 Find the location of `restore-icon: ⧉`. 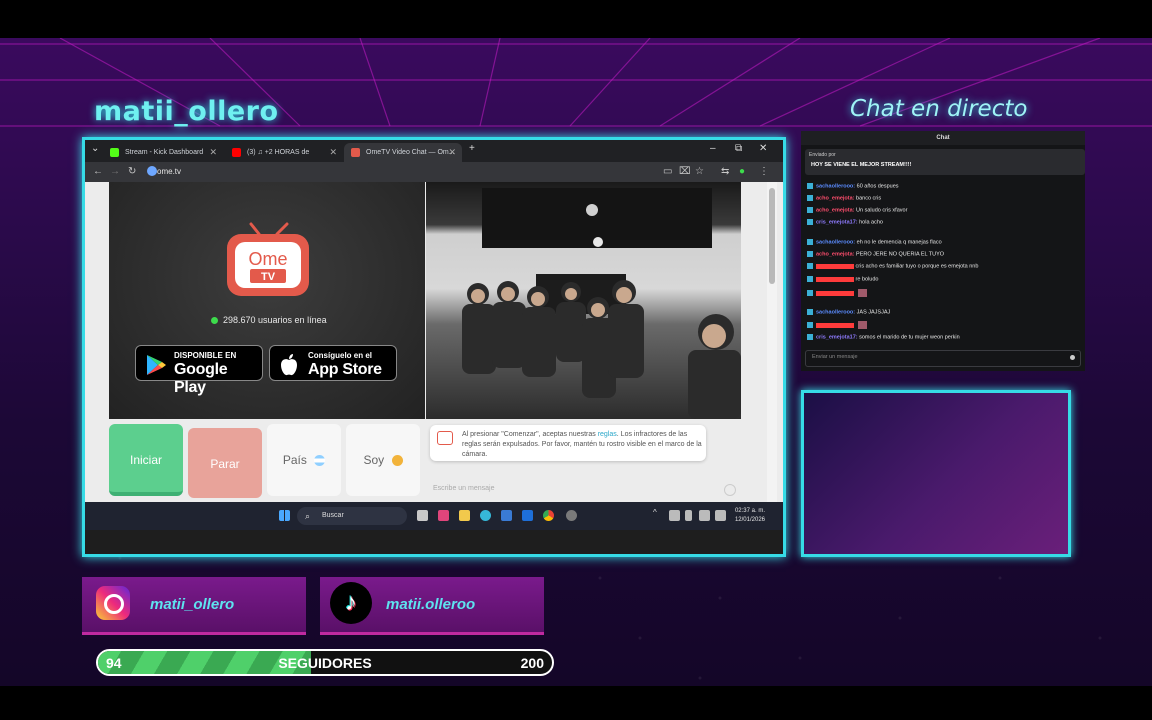

restore-icon: ⧉ is located at coordinates (738, 148).